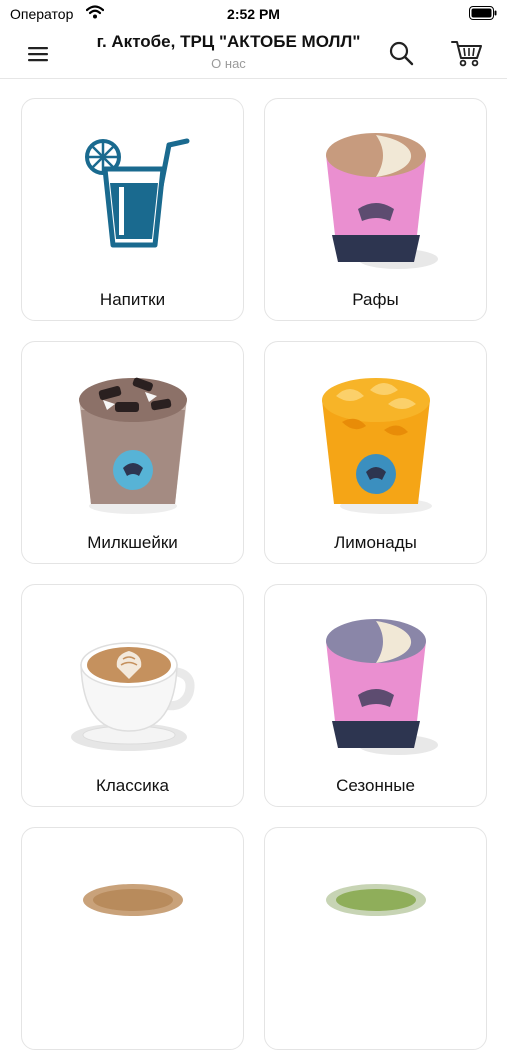  What do you see at coordinates (132, 455) in the screenshot?
I see `milkshake-cup-image` at bounding box center [132, 455].